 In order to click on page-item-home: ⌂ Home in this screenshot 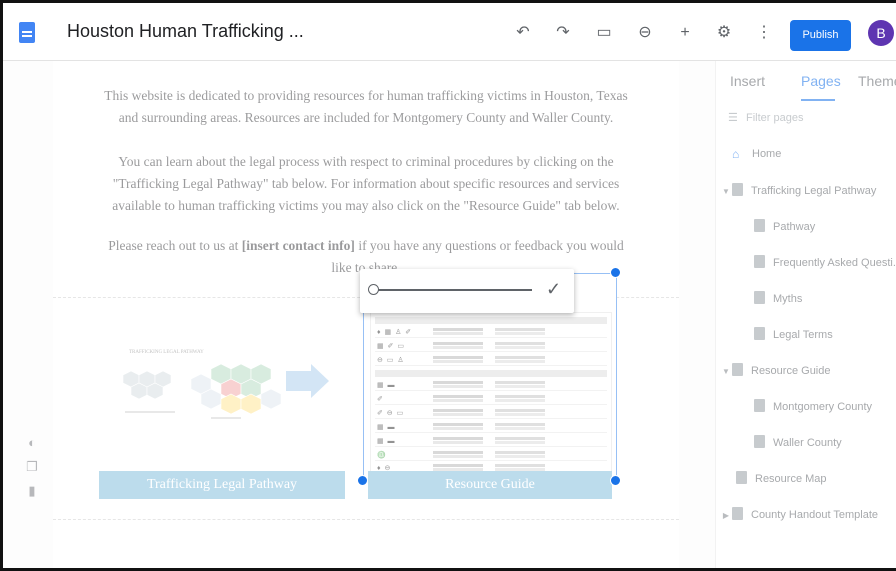, I will do `click(756, 157)`.